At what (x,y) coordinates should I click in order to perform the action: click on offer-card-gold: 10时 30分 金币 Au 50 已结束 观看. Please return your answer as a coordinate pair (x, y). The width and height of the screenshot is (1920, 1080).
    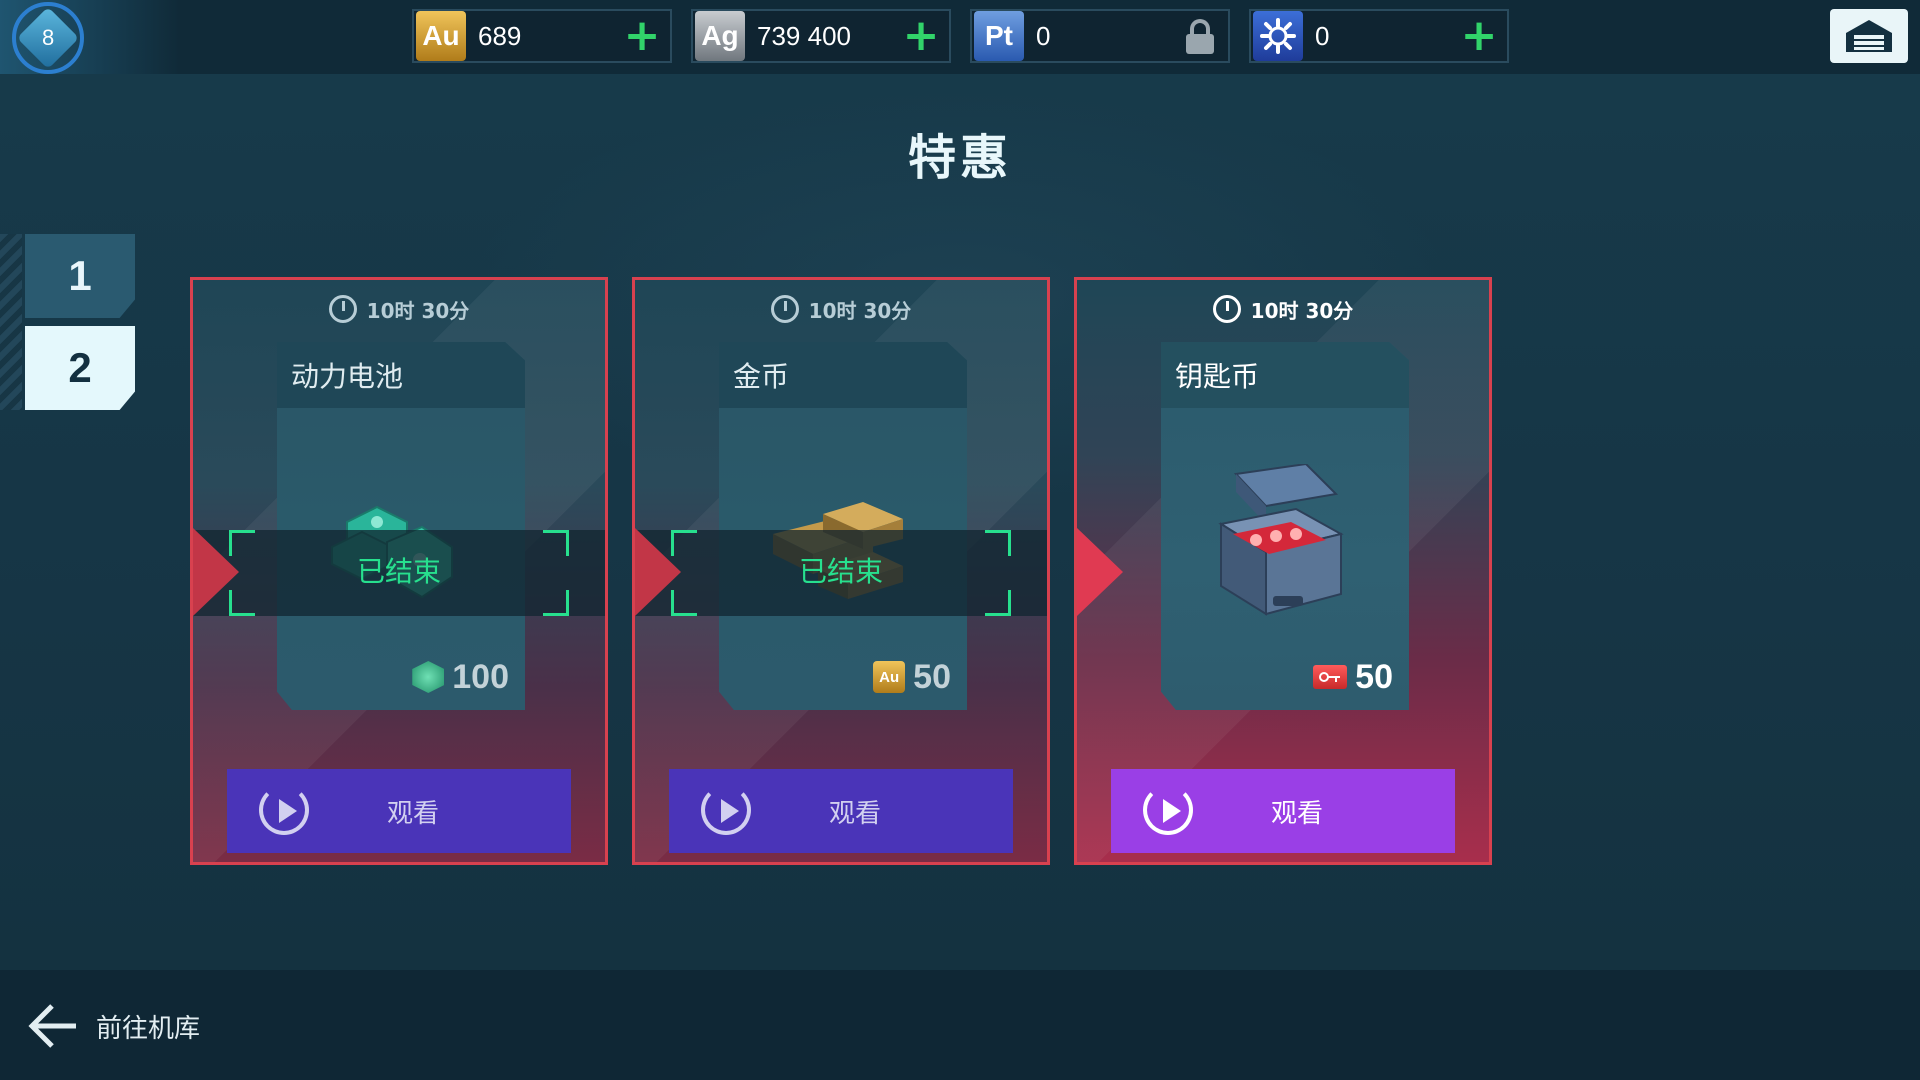
    Looking at the image, I should click on (841, 571).